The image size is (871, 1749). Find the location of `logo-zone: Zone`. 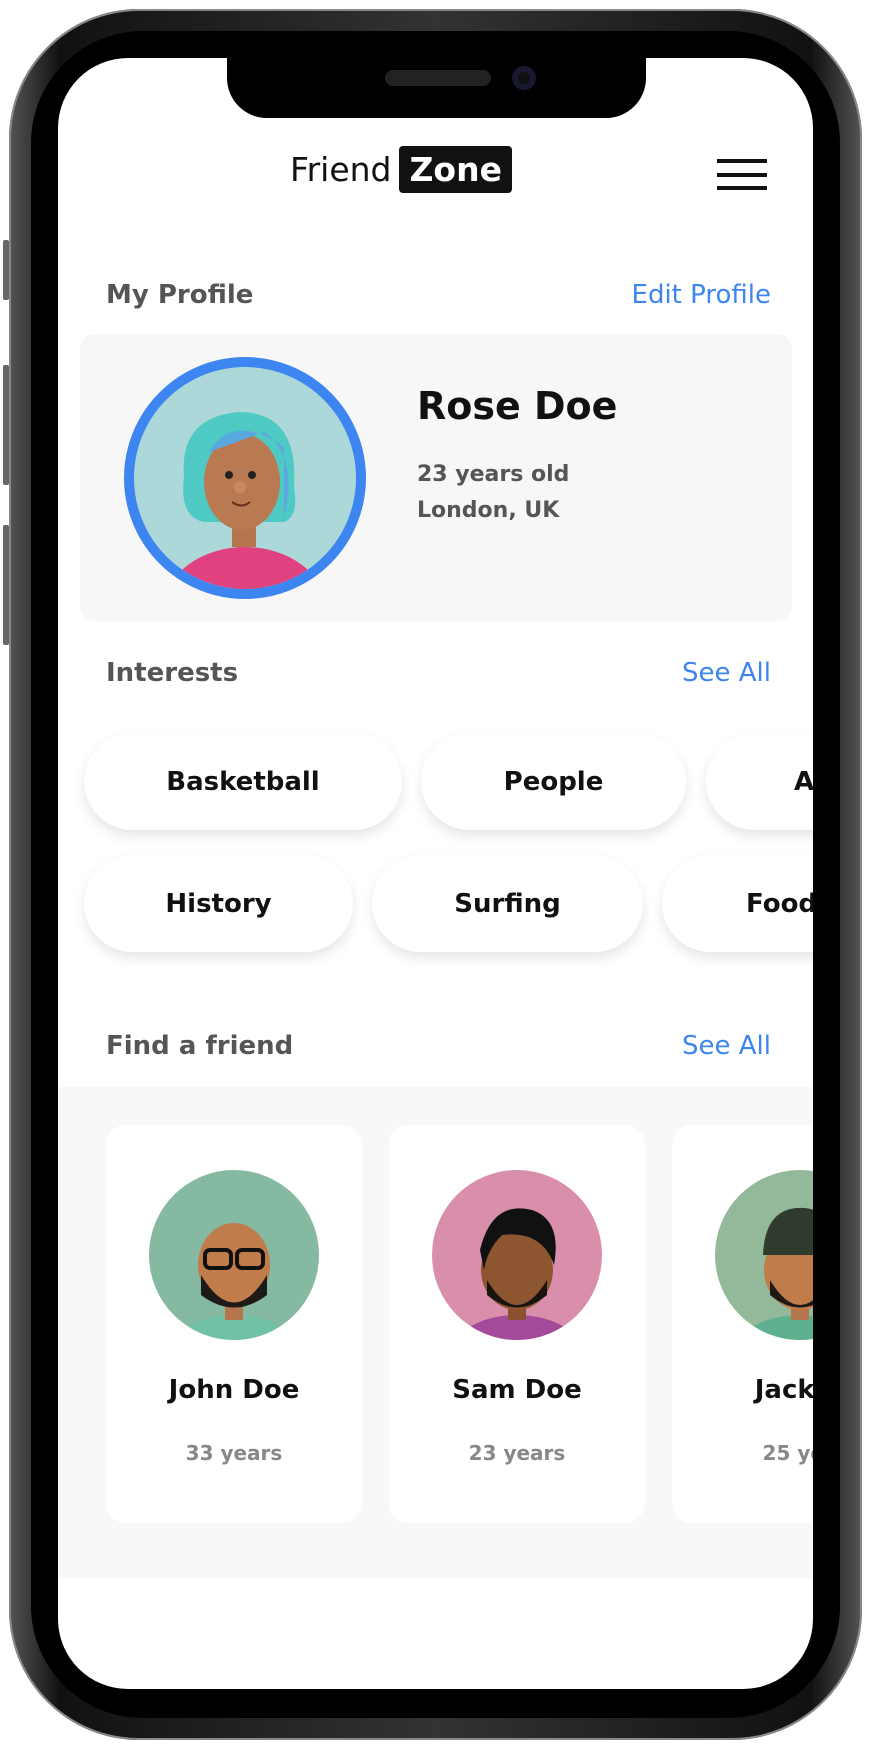

logo-zone: Zone is located at coordinates (455, 169).